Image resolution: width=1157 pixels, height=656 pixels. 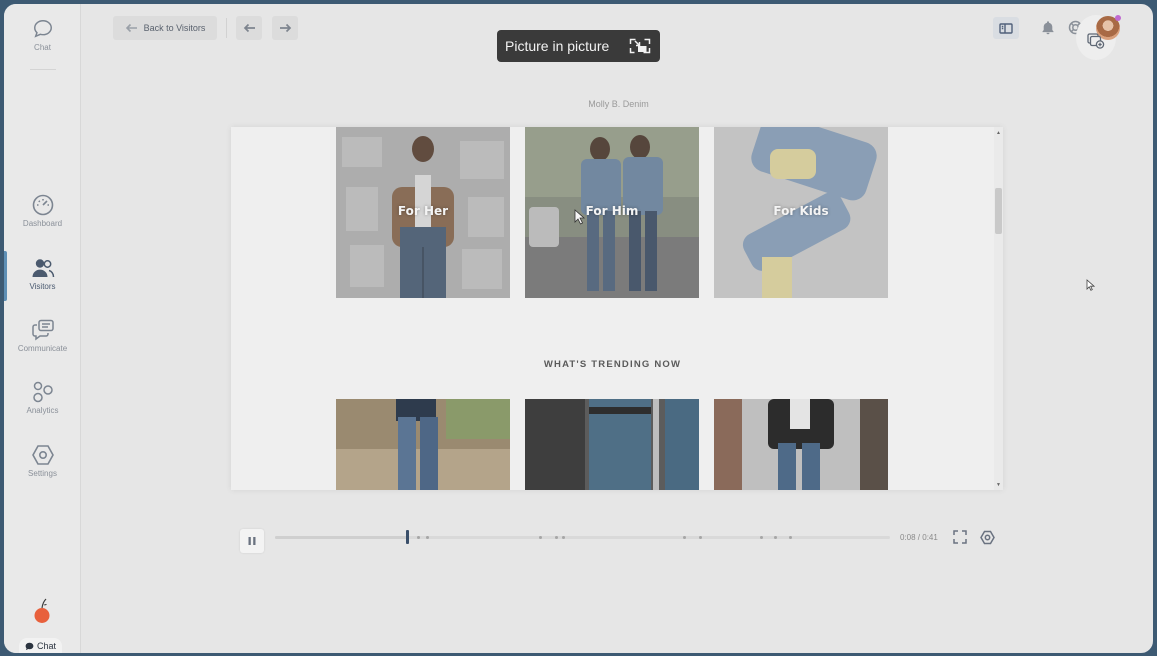 I want to click on back-to-visitors-label: Back to Visitors, so click(x=174, y=28).